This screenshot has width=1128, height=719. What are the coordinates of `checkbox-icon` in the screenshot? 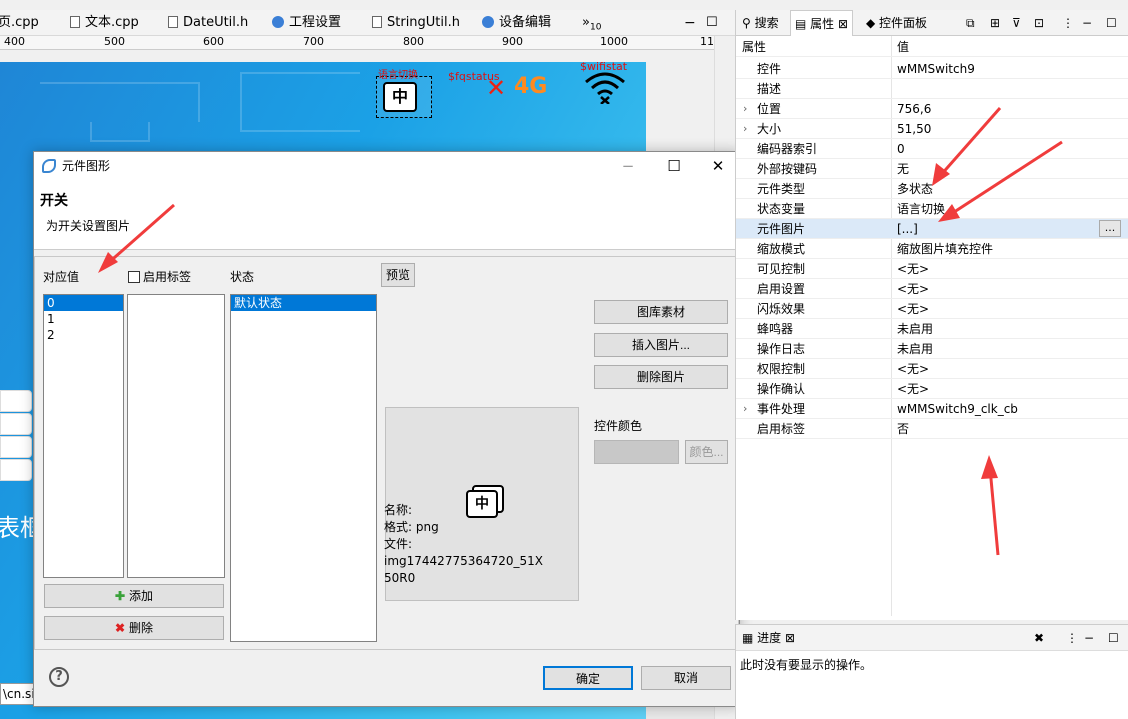 It's located at (134, 277).